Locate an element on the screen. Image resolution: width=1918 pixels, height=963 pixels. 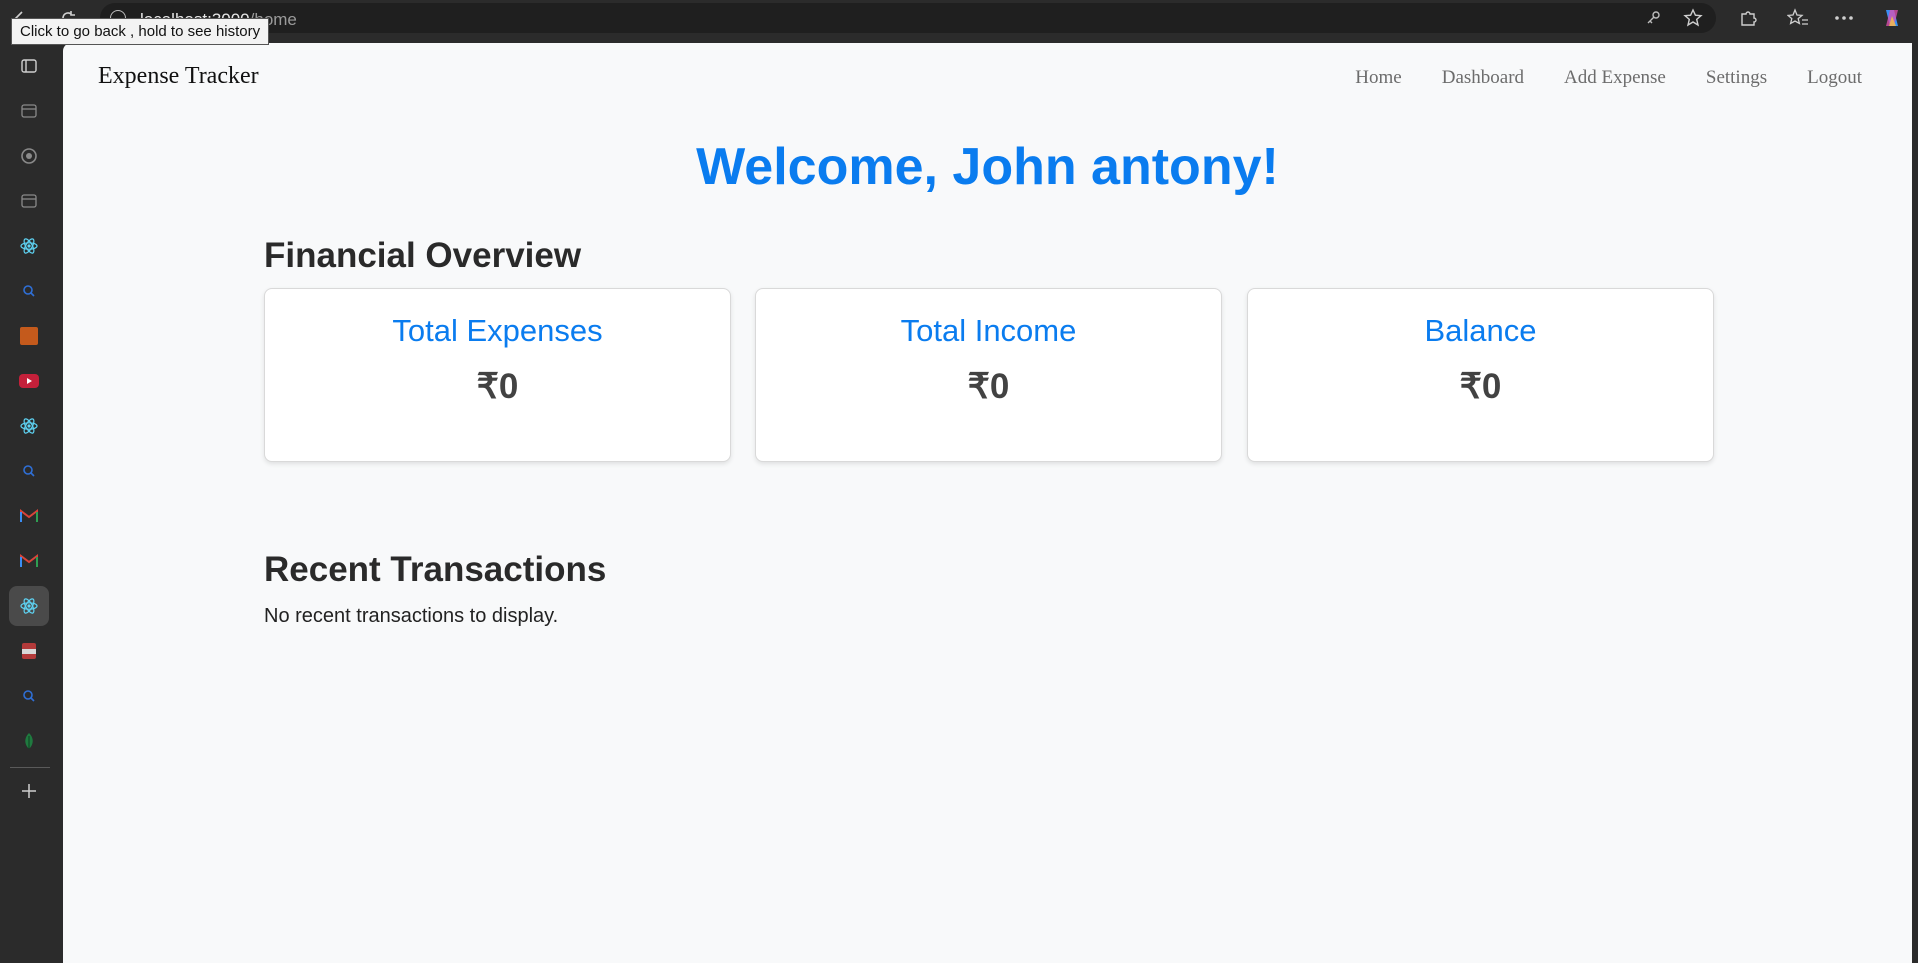
mongodb-leaf-icon is located at coordinates (29, 741).